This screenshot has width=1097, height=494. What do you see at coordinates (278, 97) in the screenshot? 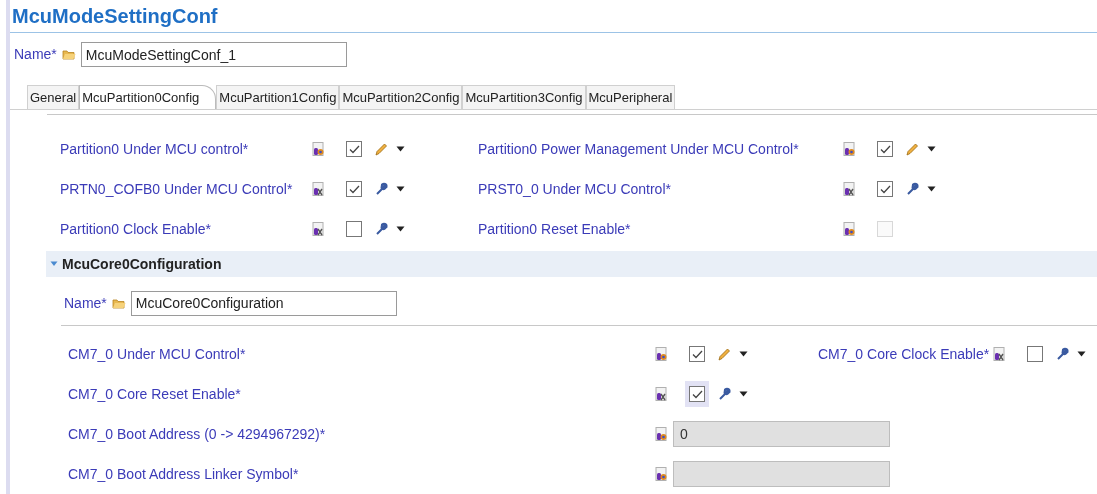
I see `tab: McuPartition1Config` at bounding box center [278, 97].